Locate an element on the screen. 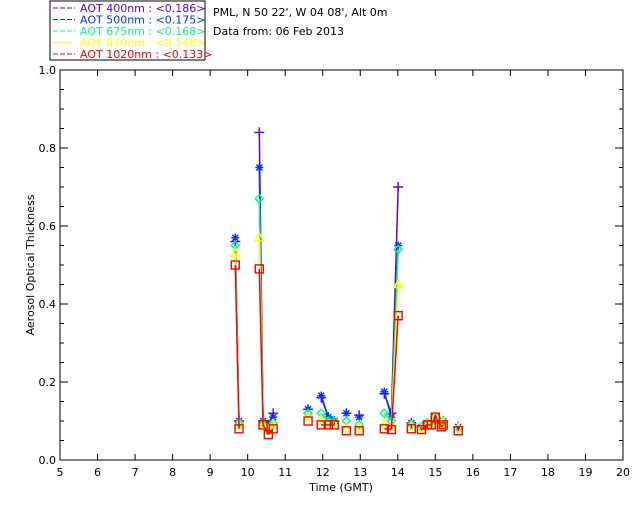 This screenshot has height=516, width=640. y-tick-label: 1.0 is located at coordinates (48, 70).